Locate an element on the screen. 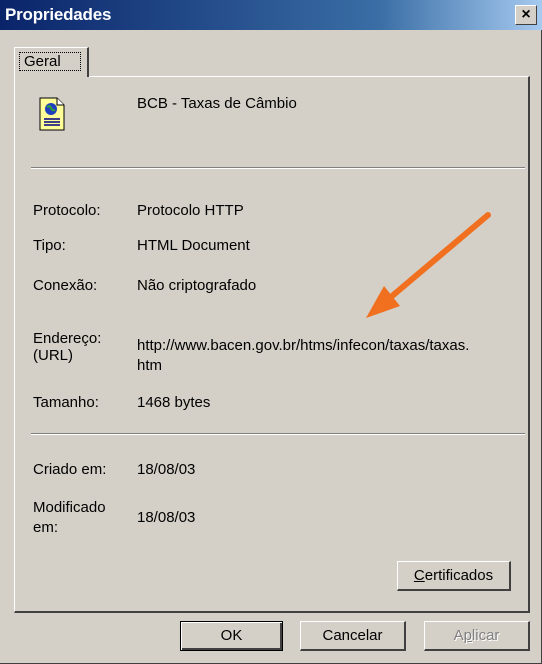  tab-geral-label: Geral is located at coordinates (50, 61).